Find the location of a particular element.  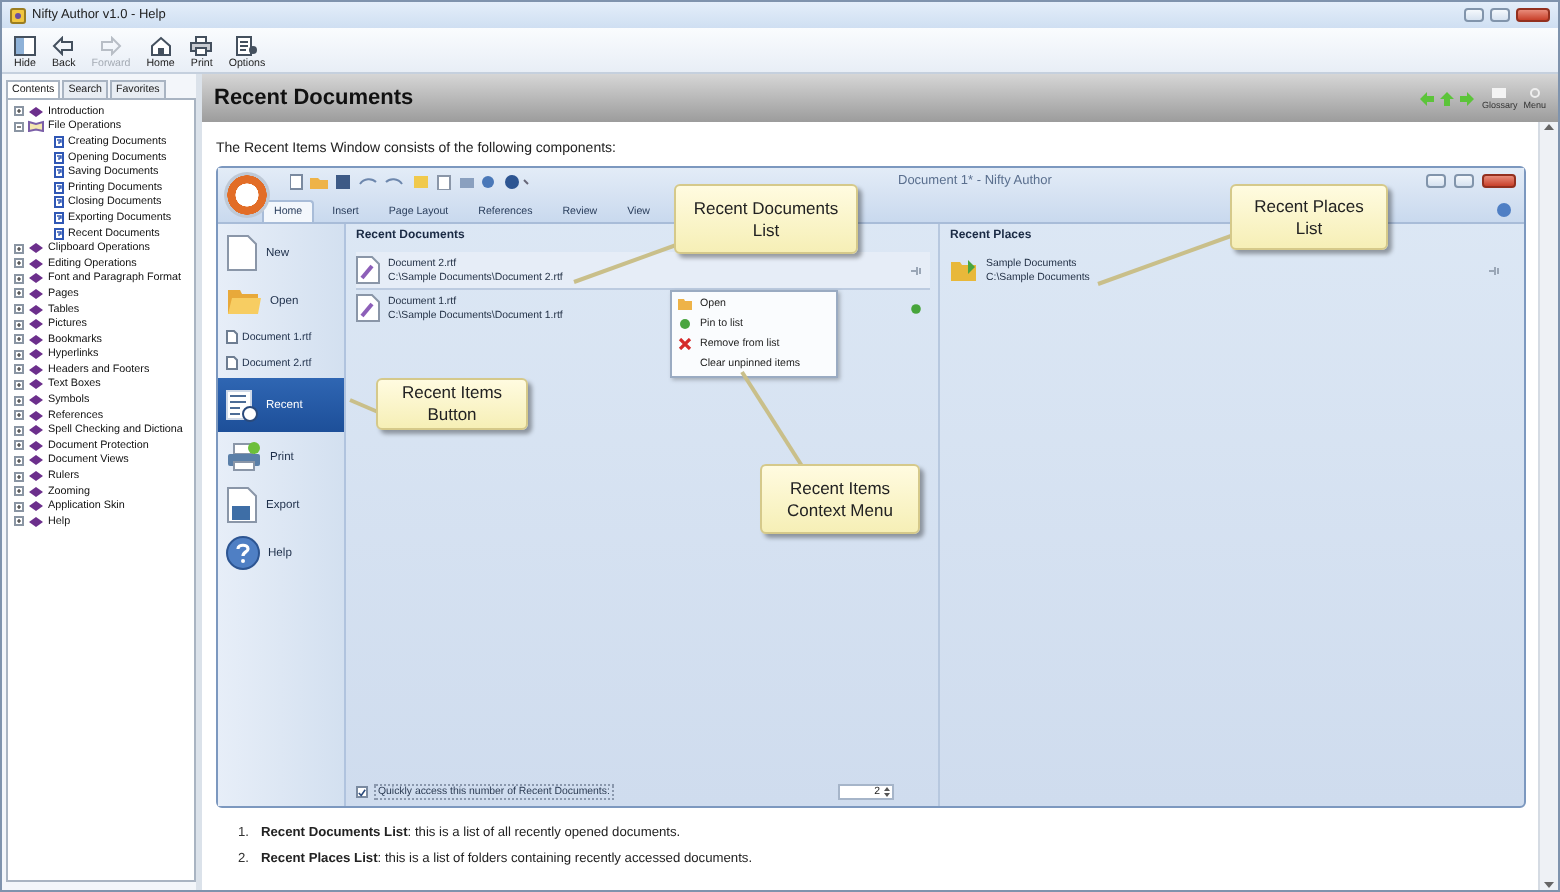

back-arrow-icon is located at coordinates (63, 46).